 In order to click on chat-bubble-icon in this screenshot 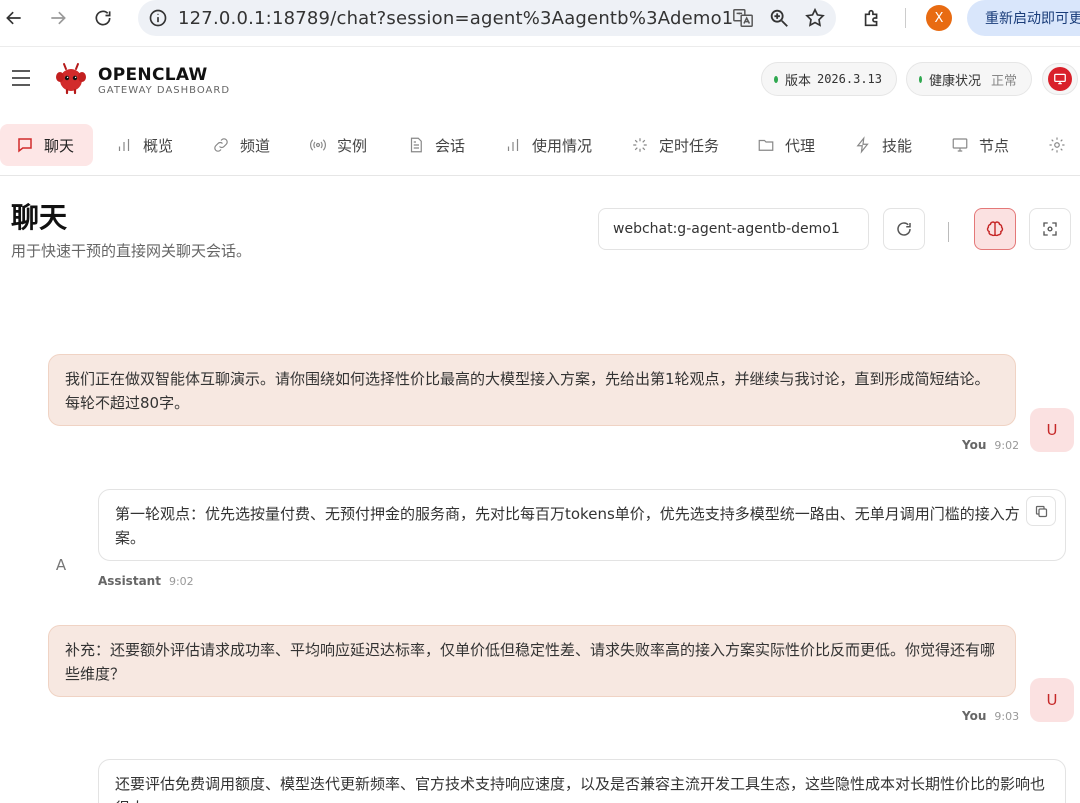, I will do `click(25, 145)`.